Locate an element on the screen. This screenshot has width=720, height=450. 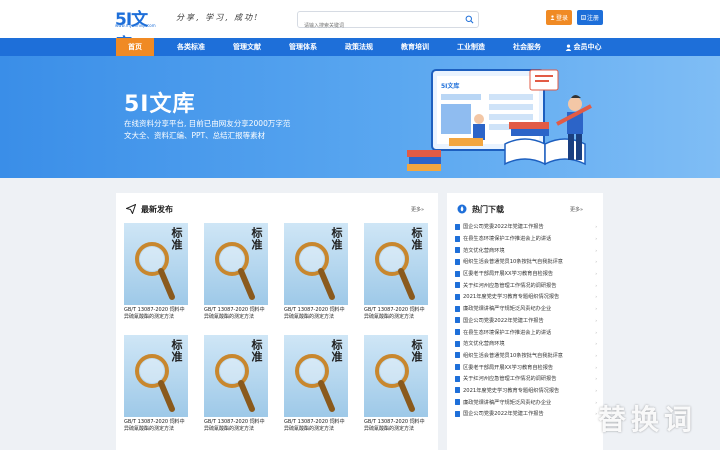
latest-more-link: 更多» is located at coordinates (417, 209).